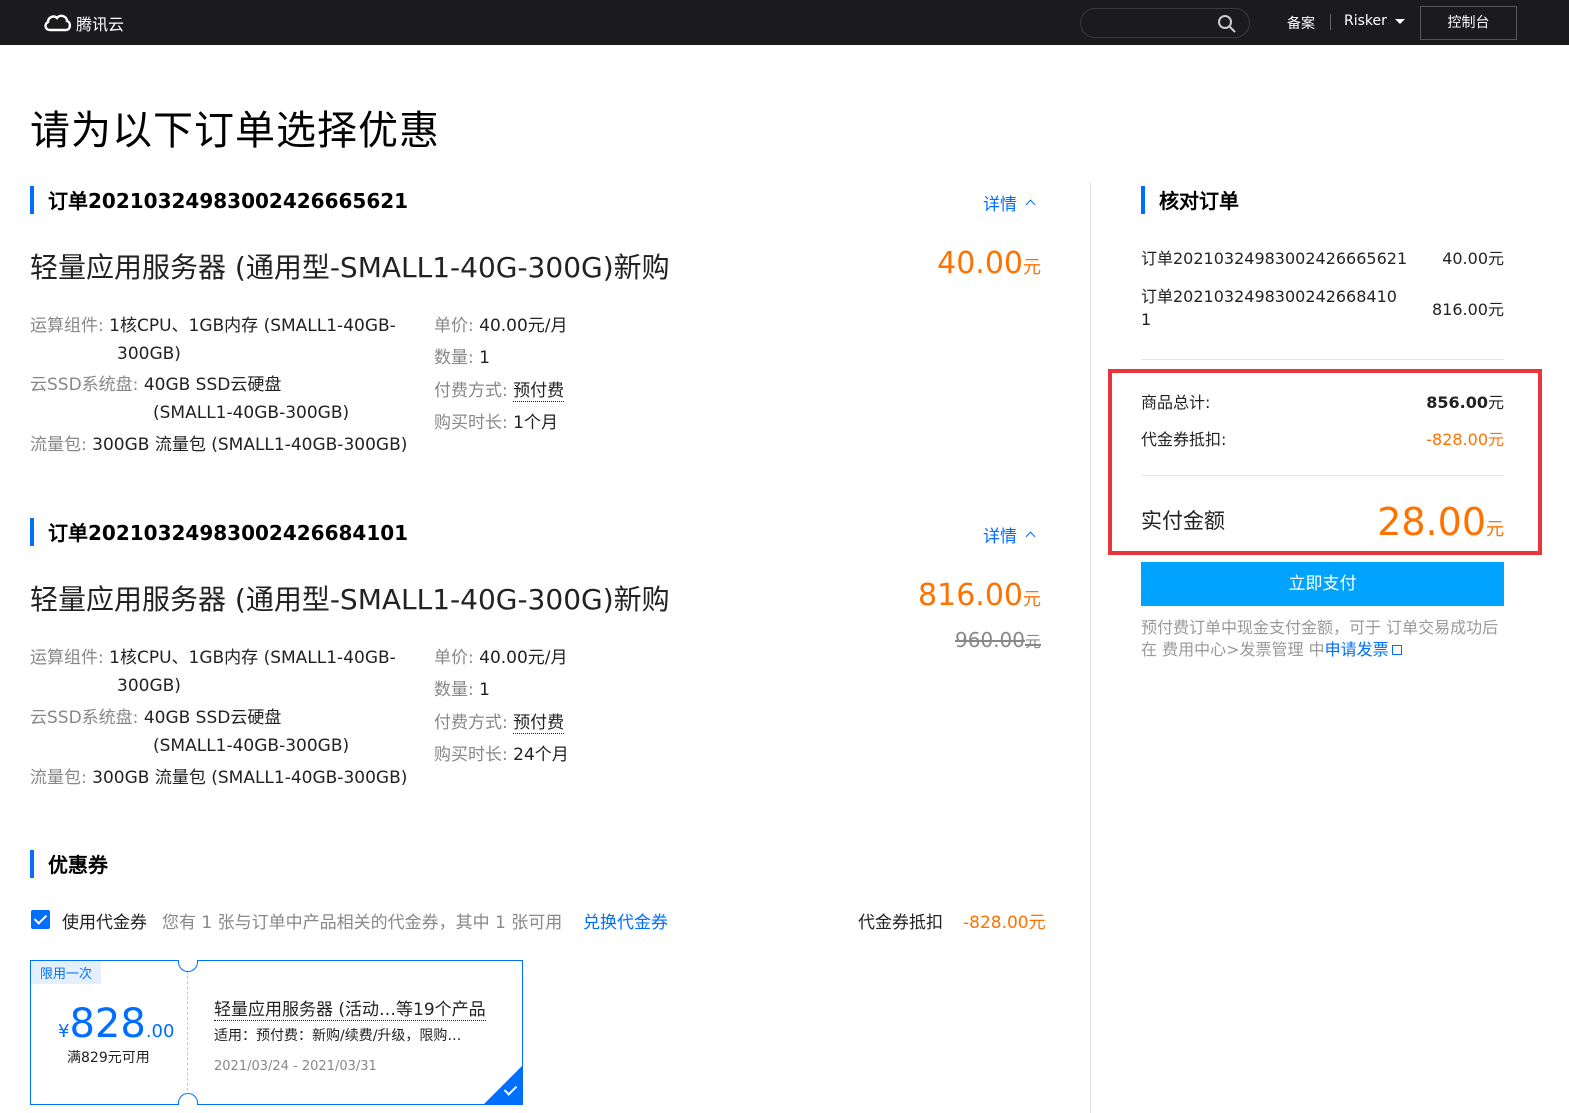 The image size is (1569, 1113). I want to click on order-2-traffic-spec: 流量包: 300GB 流量包 (SMALL1-40GB-300GB), so click(218, 778).